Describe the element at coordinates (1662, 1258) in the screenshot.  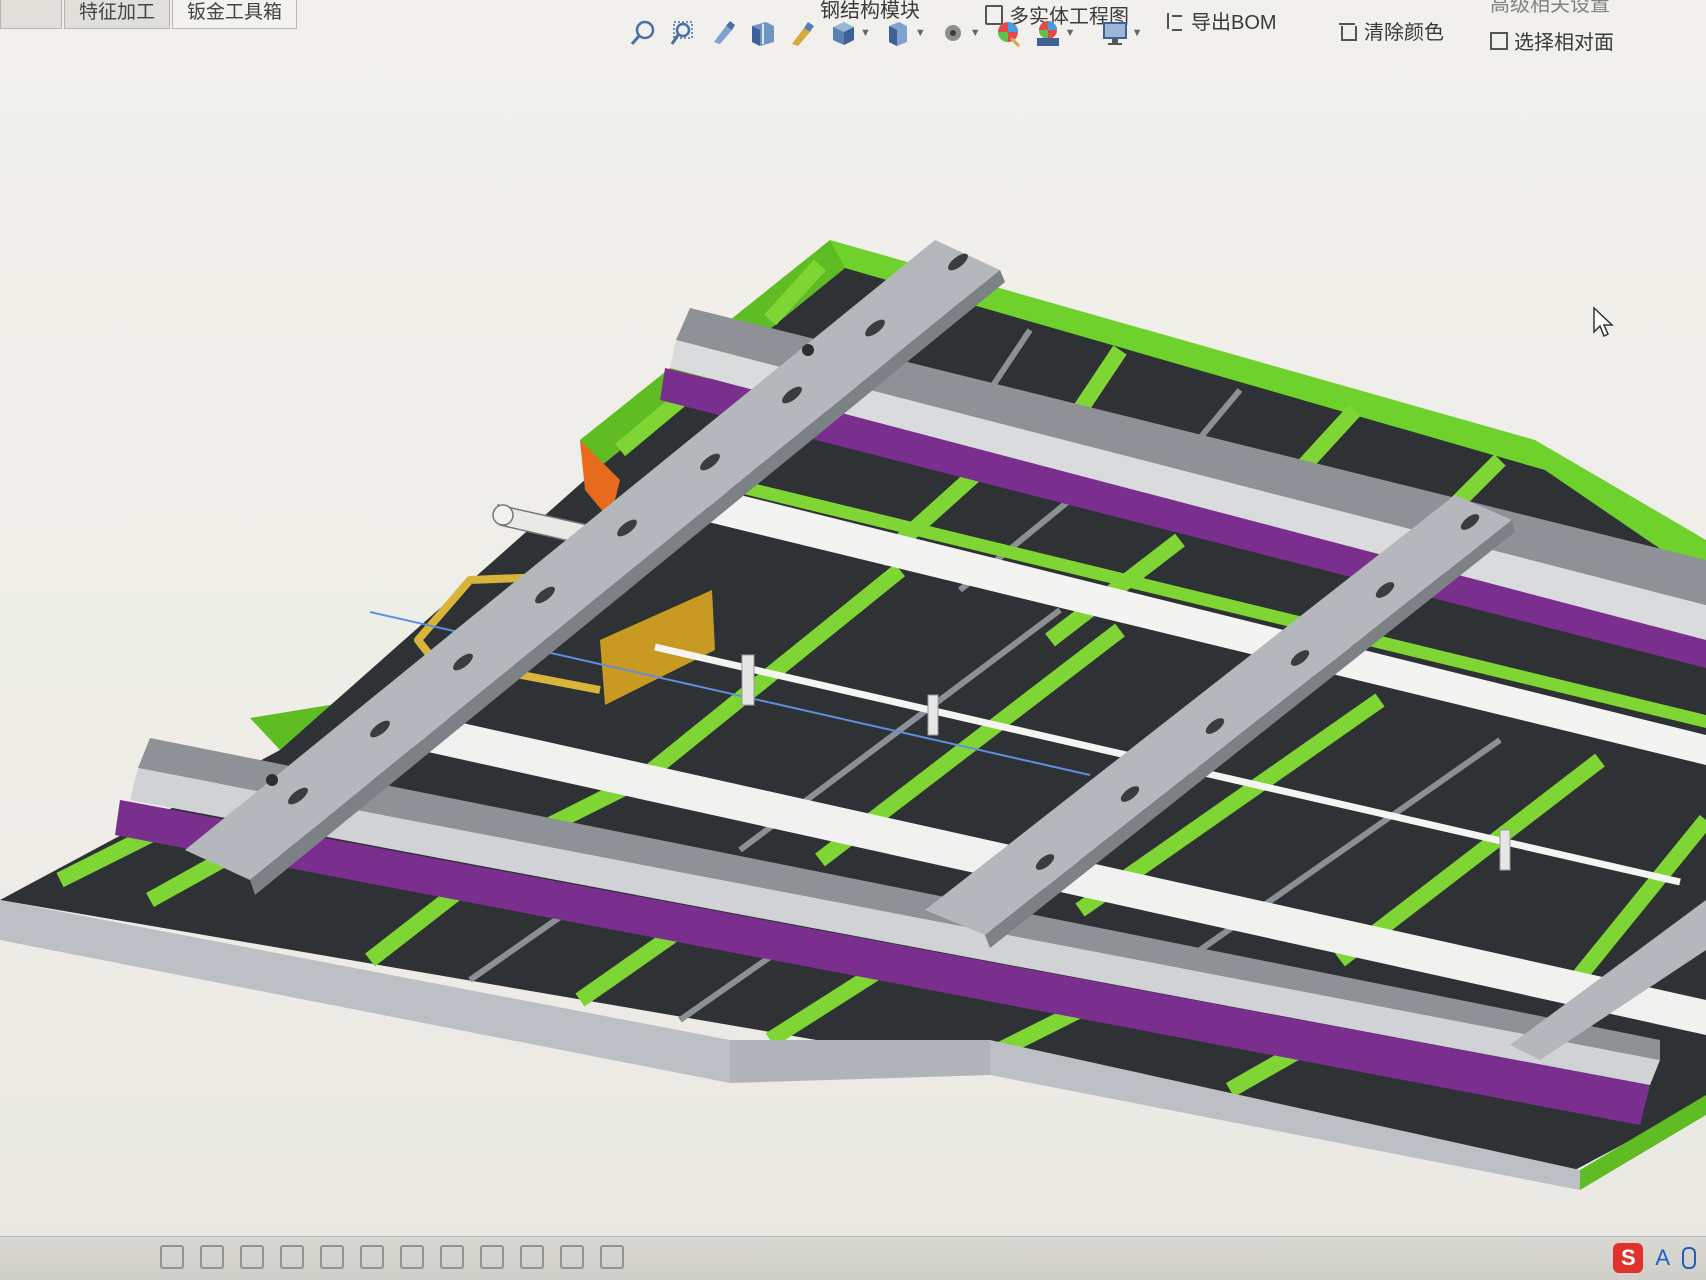
I see `input-mode-indicator: A` at that location.